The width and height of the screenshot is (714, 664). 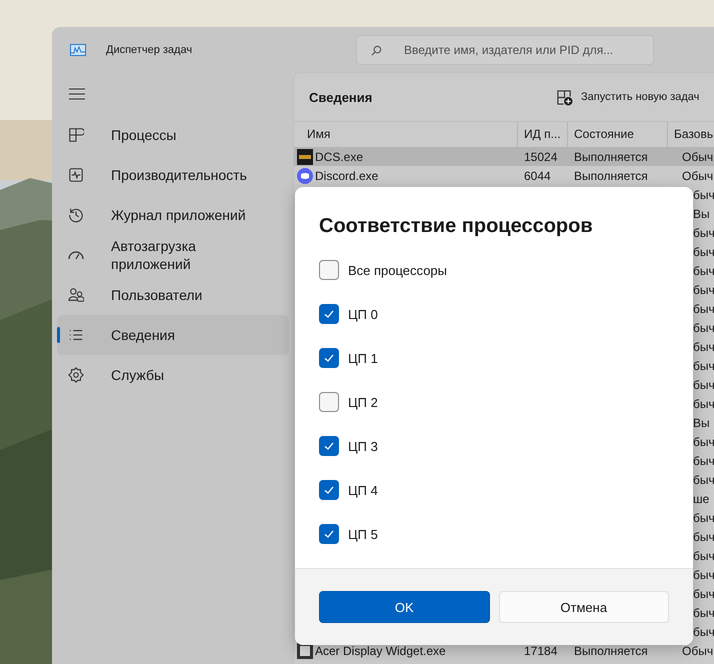 What do you see at coordinates (173, 375) in the screenshot?
I see `sidebar-item: Службы` at bounding box center [173, 375].